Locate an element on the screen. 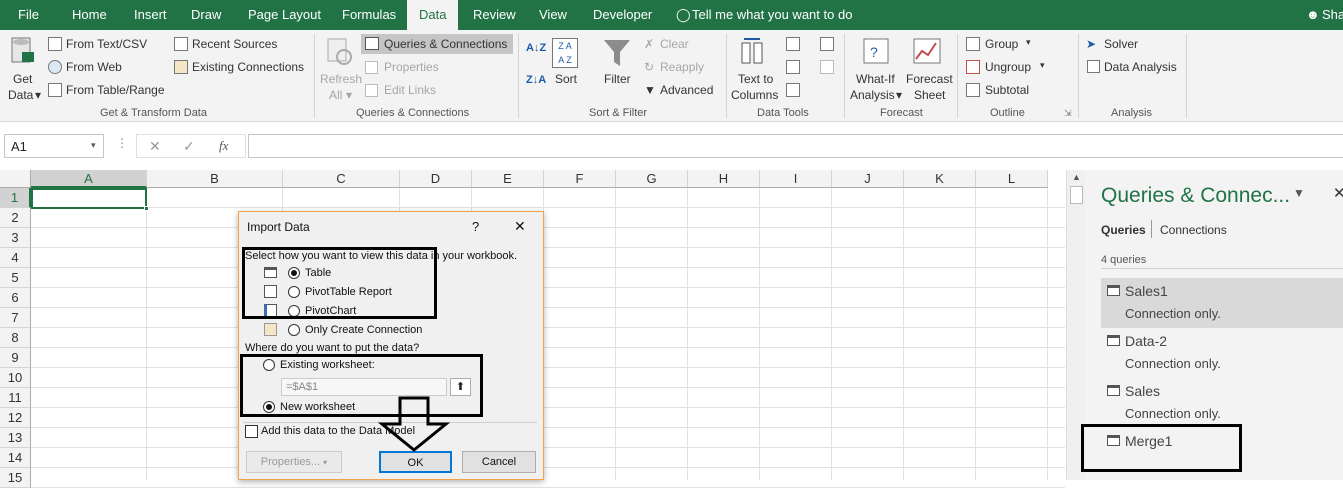 Image resolution: width=1343 pixels, height=488 pixels. column-header: L is located at coordinates (1012, 179).